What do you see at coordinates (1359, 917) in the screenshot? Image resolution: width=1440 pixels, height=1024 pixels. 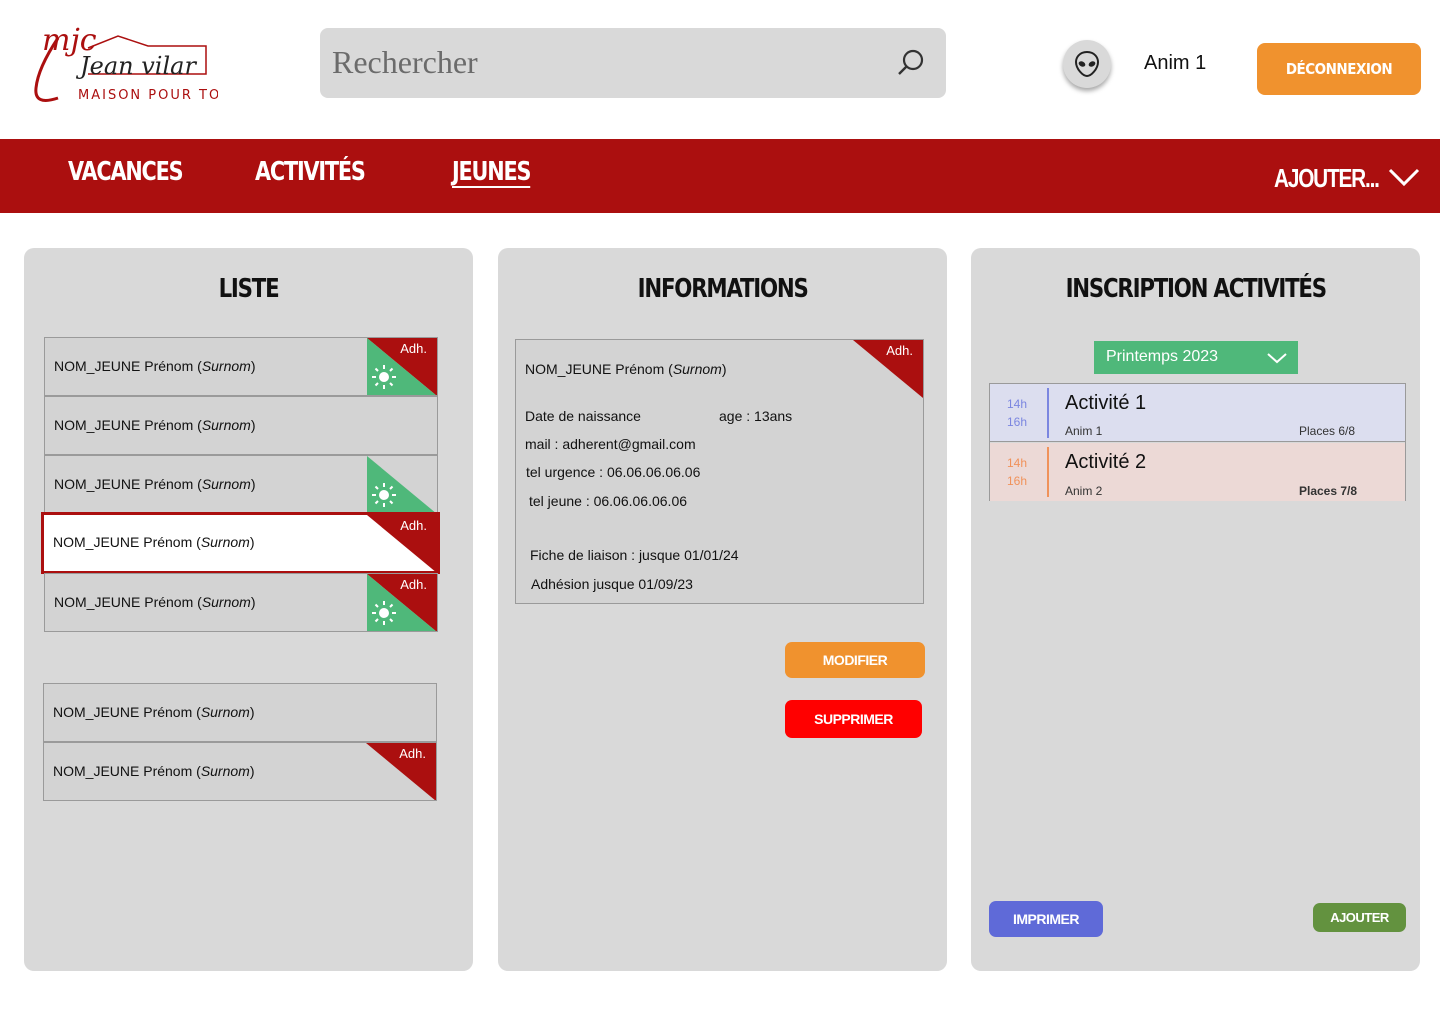 I see `add-activity-button: AJOUTER` at bounding box center [1359, 917].